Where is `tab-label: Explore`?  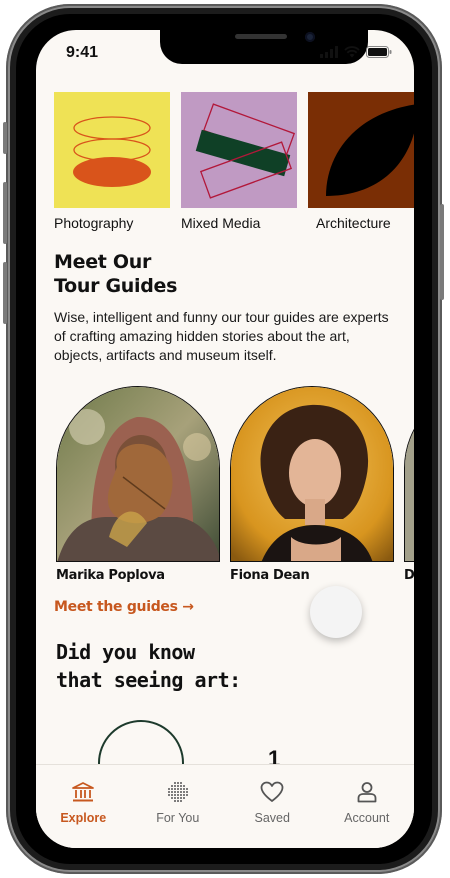
tab-label: Explore is located at coordinates (83, 818).